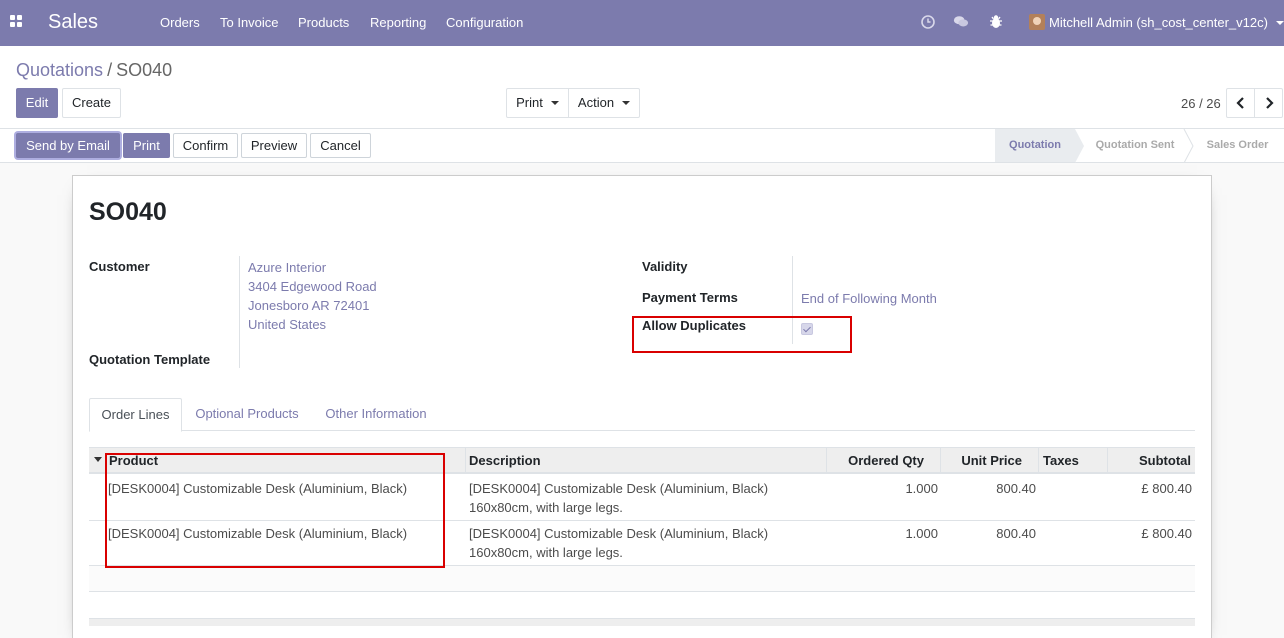  Describe the element at coordinates (98, 459) in the screenshot. I see `sort-caret-icon` at that location.